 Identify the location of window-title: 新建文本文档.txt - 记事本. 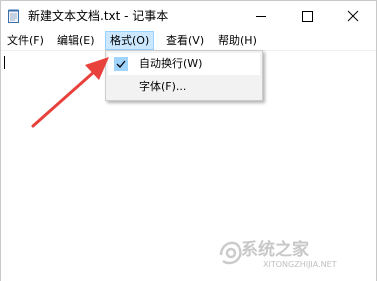
(98, 16).